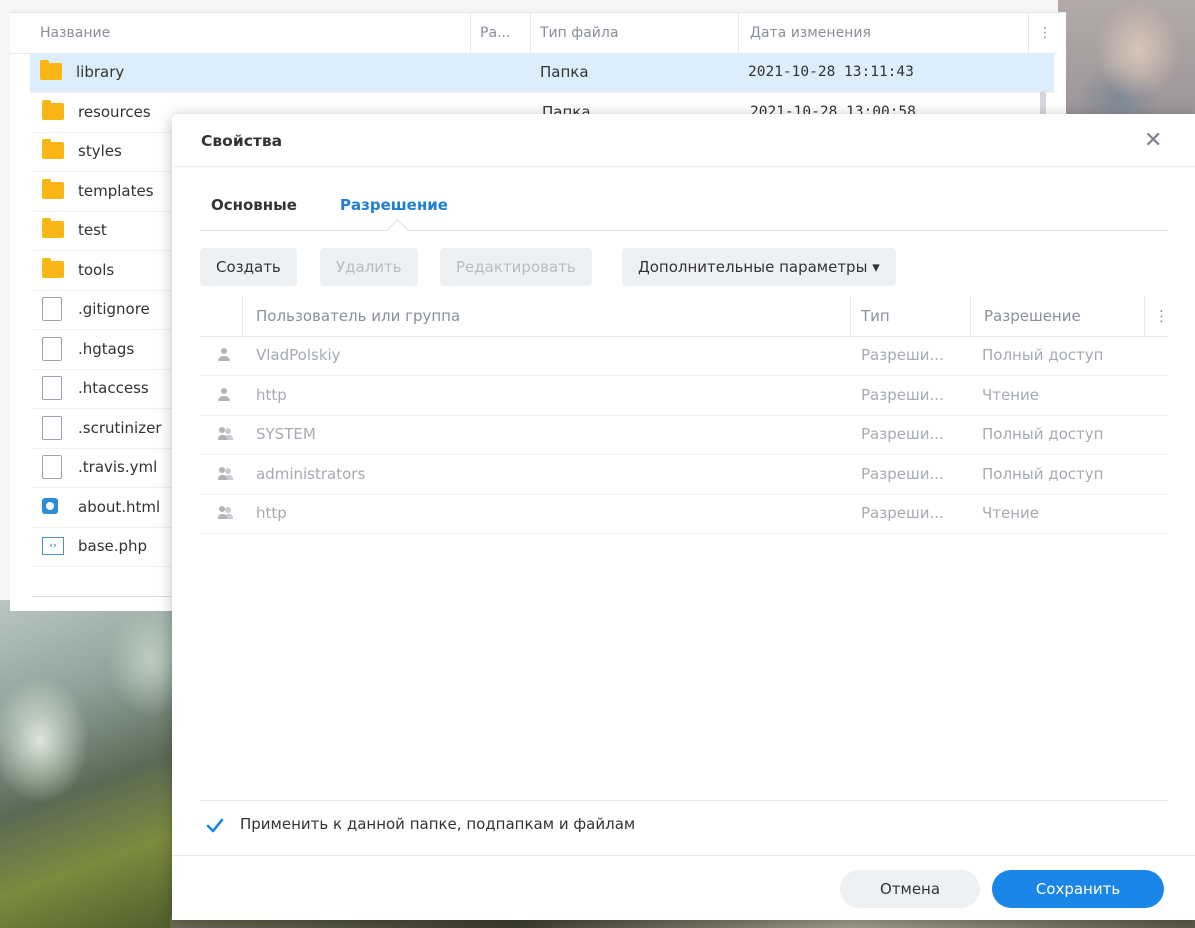 This screenshot has height=928, width=1195. I want to click on file-name: .scrutinizer, so click(120, 427).